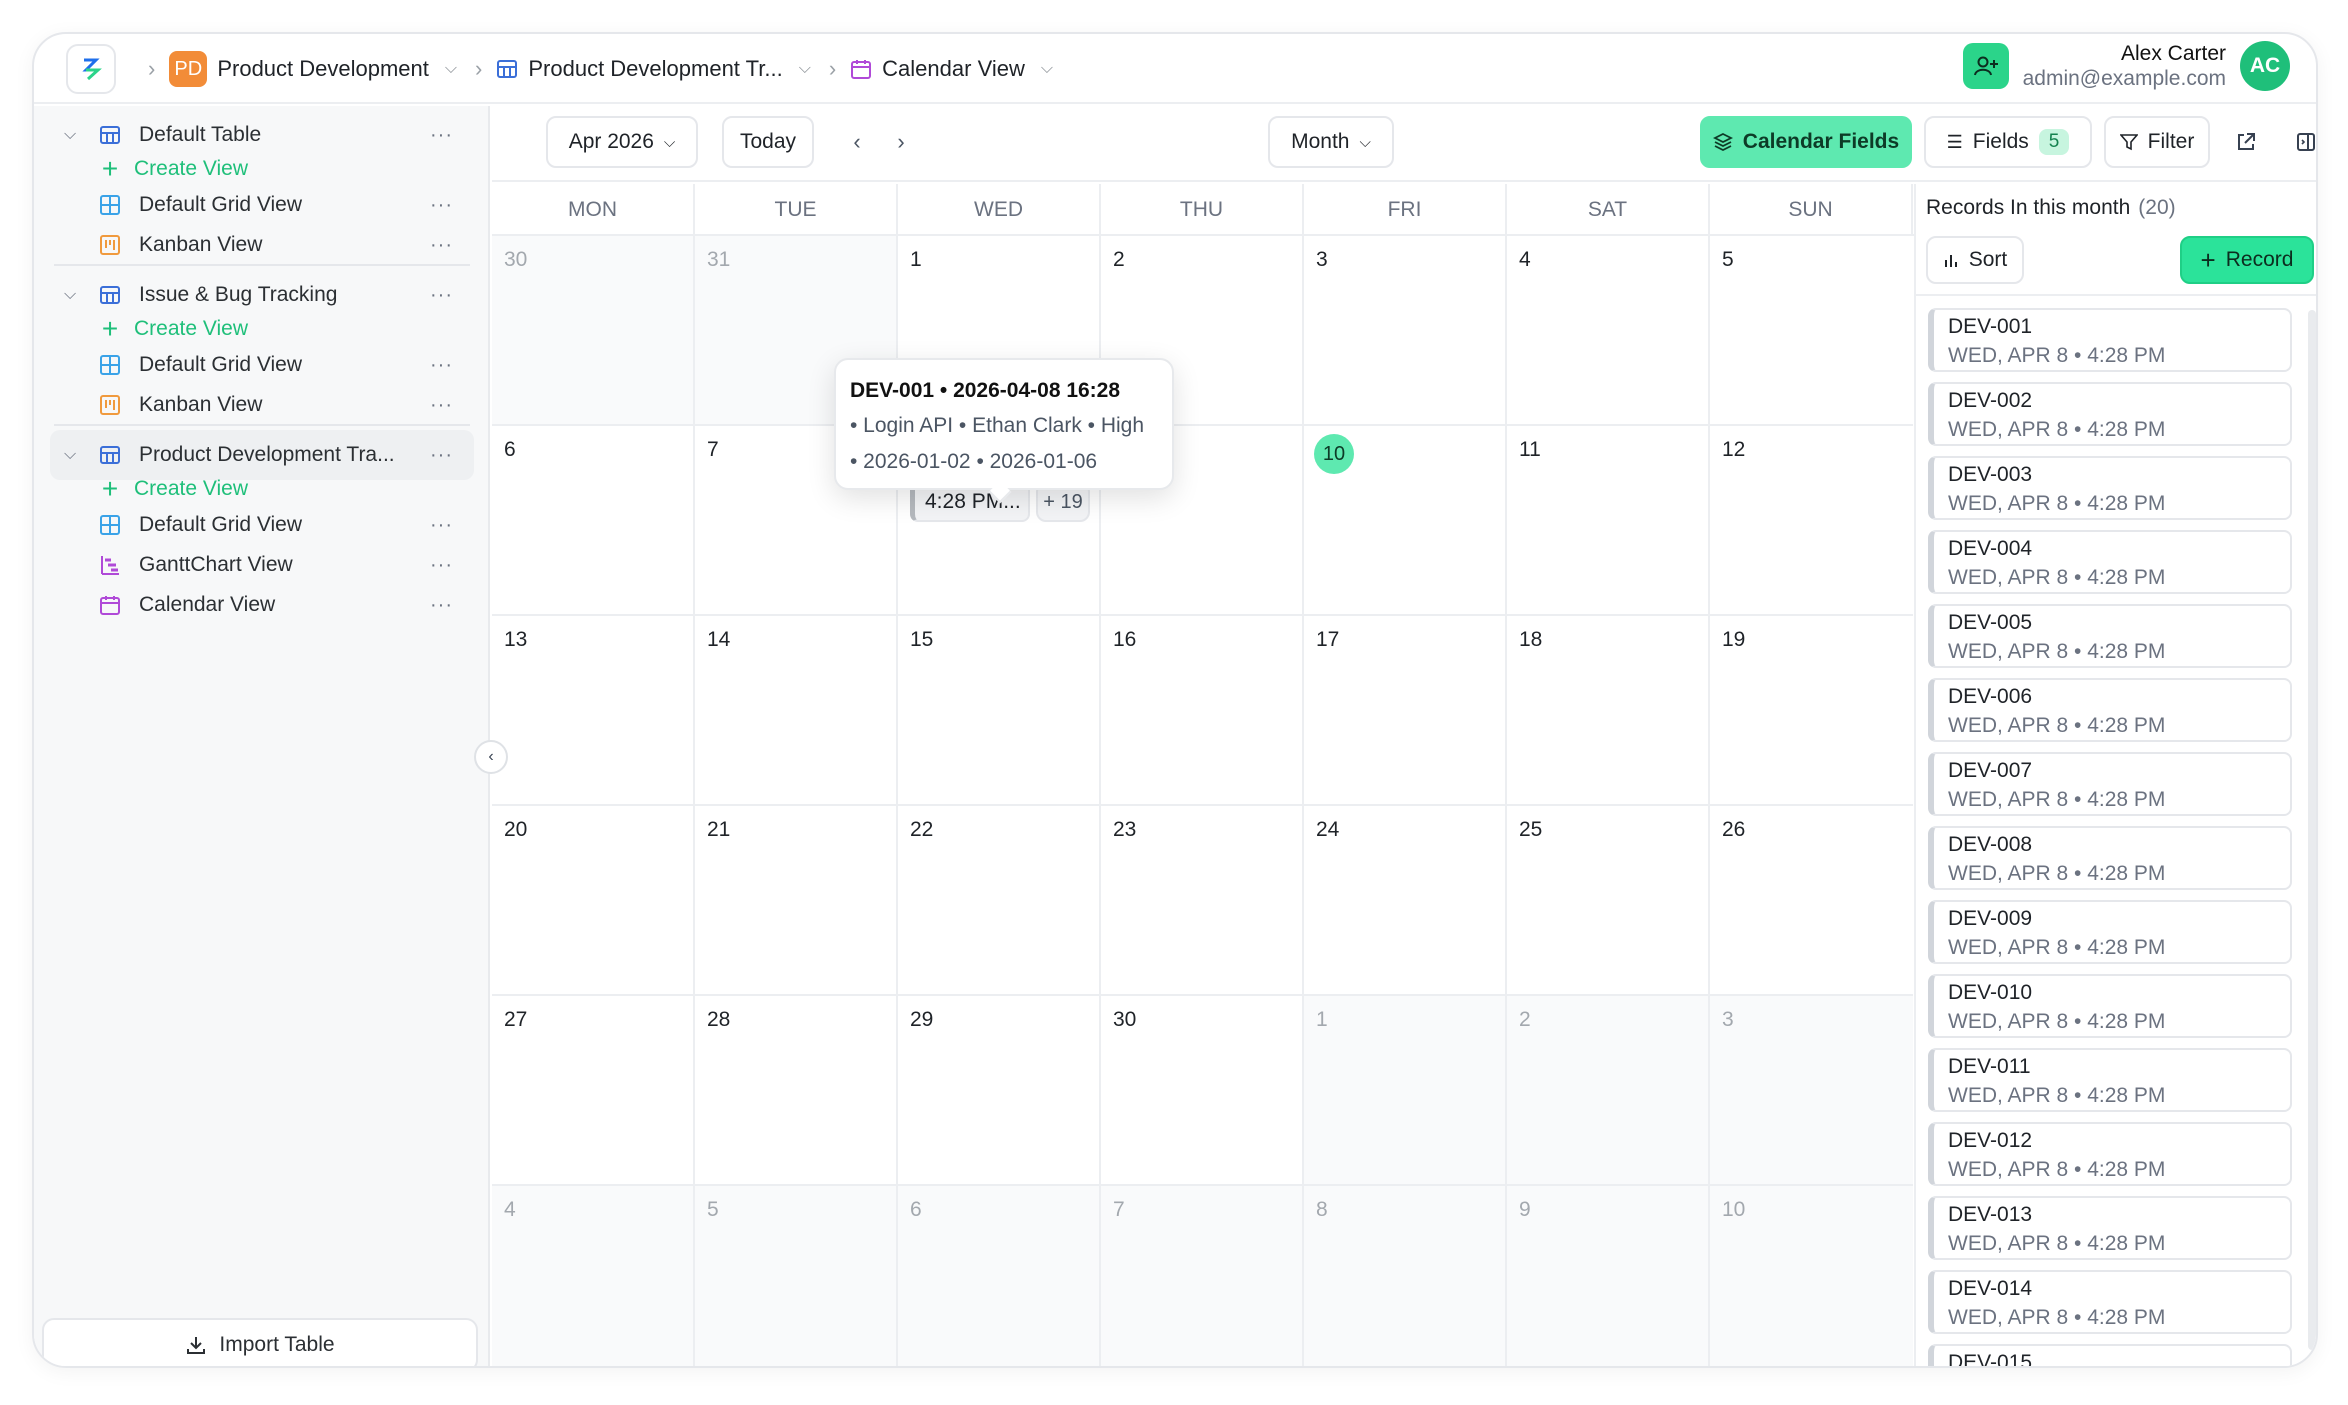  Describe the element at coordinates (2110, 562) in the screenshot. I see `record-card: DEV-004 WED, APR 8 • 4:28 PM` at that location.